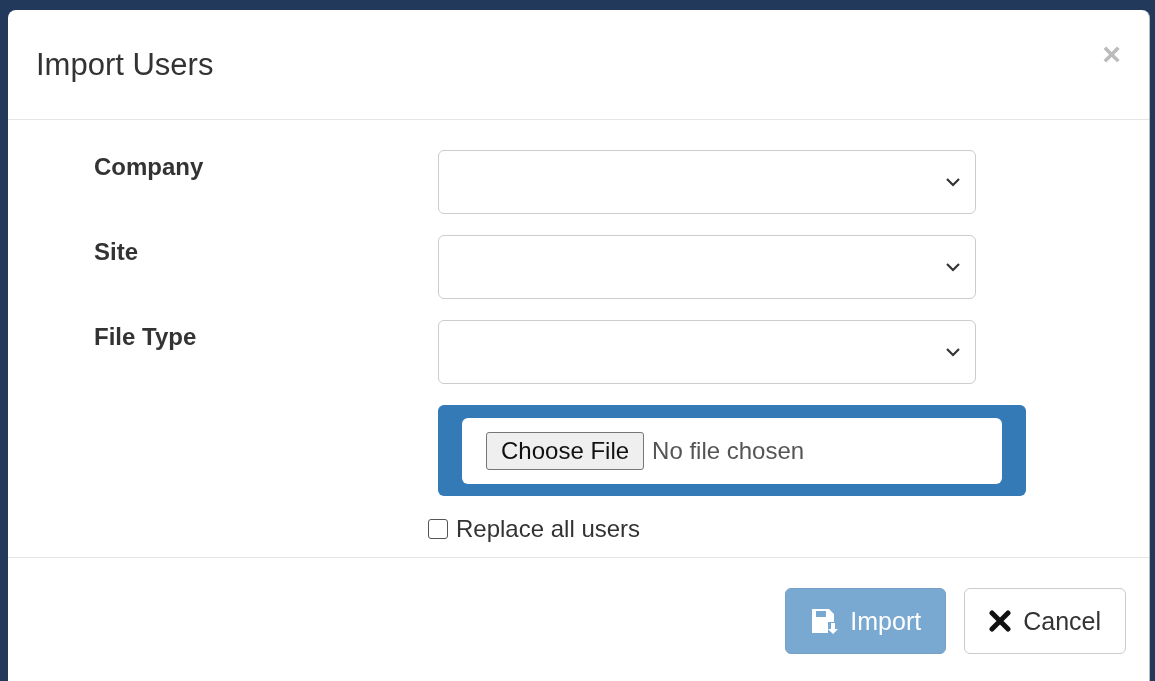 The image size is (1155, 681). Describe the element at coordinates (146, 336) in the screenshot. I see `field-label: File Type` at that location.